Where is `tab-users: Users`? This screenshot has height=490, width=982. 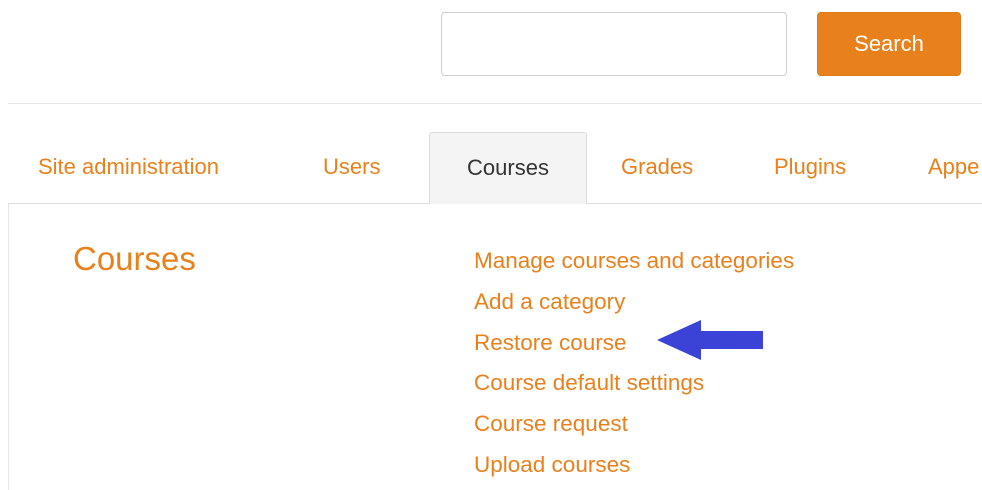 tab-users: Users is located at coordinates (351, 167).